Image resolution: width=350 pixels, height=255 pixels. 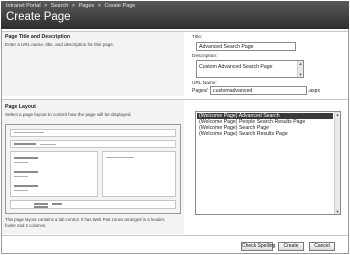 I want to click on cancel-button: Cancel, so click(x=322, y=246).